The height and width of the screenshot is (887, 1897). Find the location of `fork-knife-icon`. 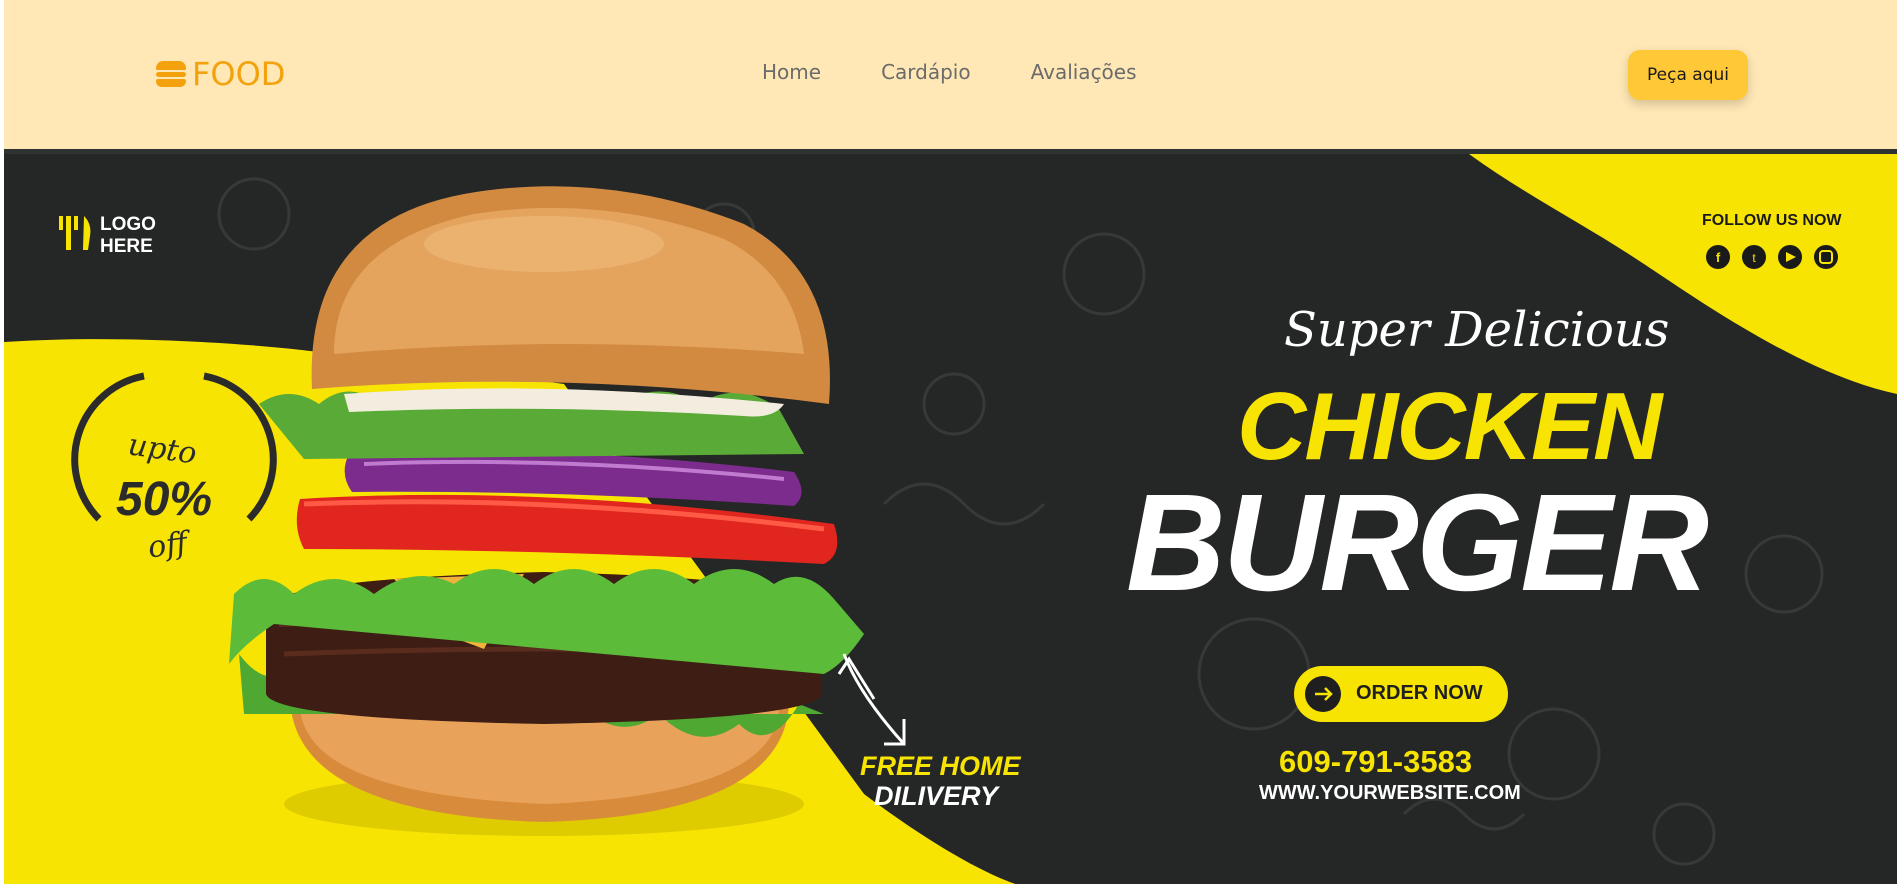

fork-knife-icon is located at coordinates (75, 233).